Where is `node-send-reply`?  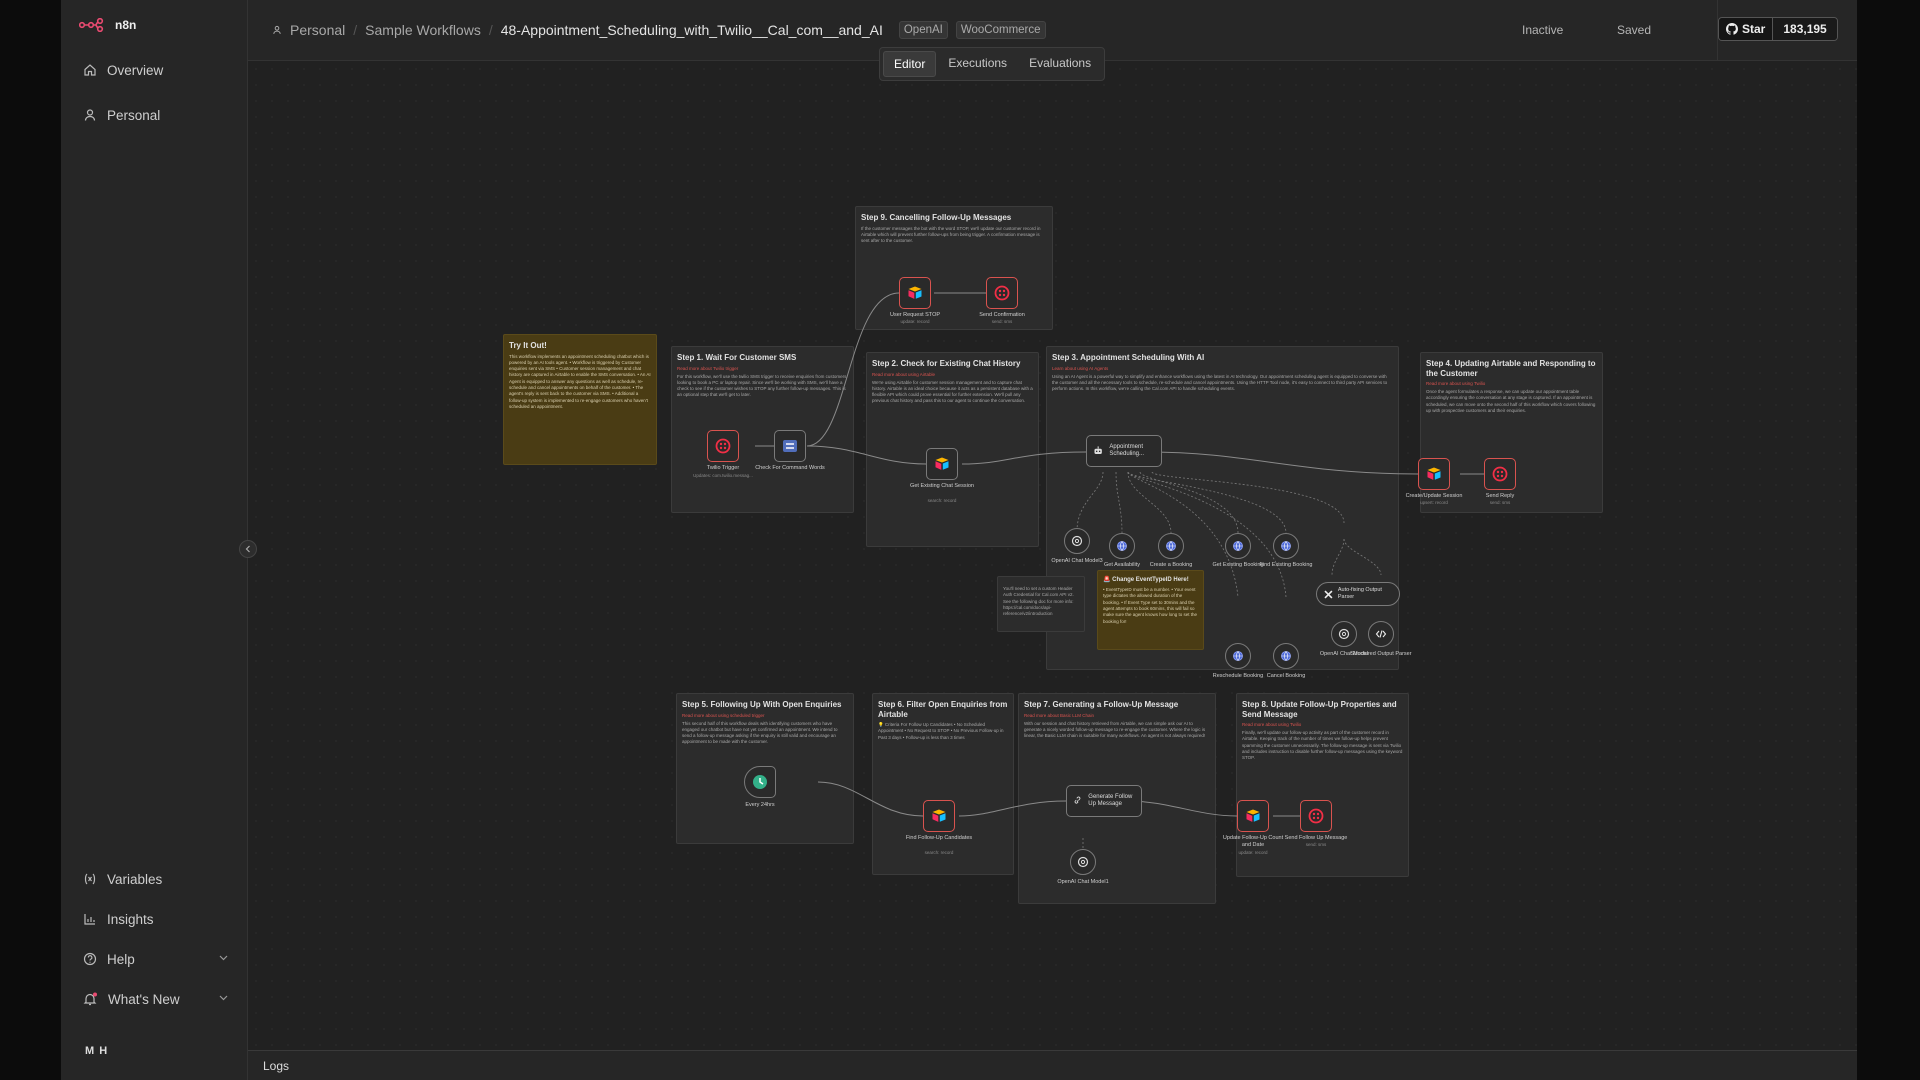 node-send-reply is located at coordinates (1500, 474).